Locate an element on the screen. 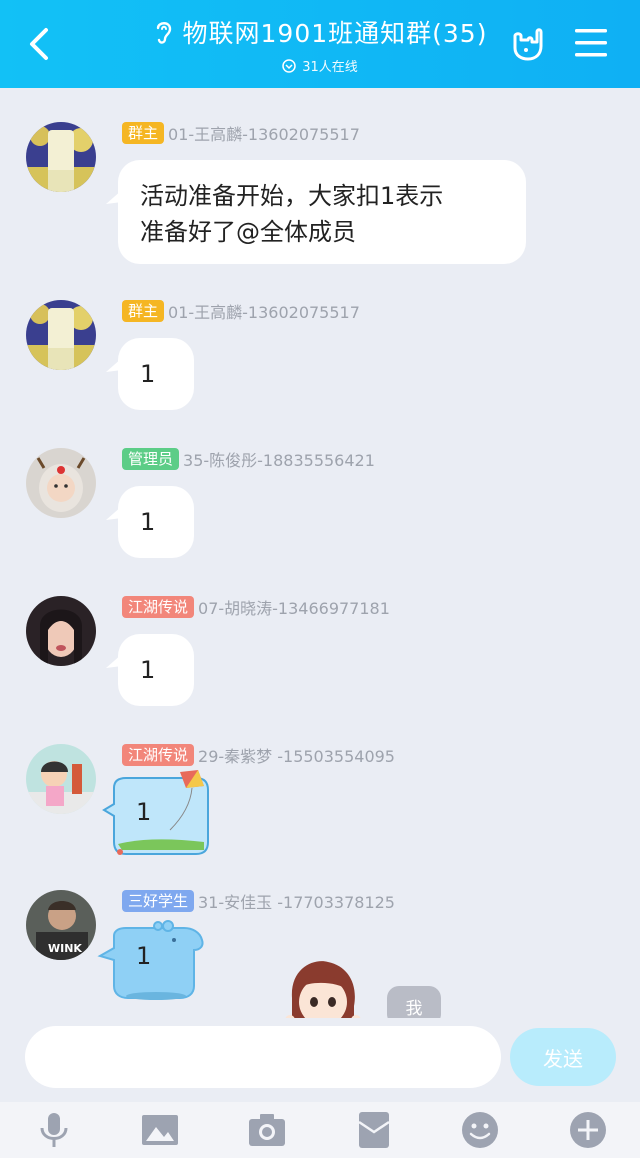 The height and width of the screenshot is (1158, 640). camera-icon is located at coordinates (267, 1130).